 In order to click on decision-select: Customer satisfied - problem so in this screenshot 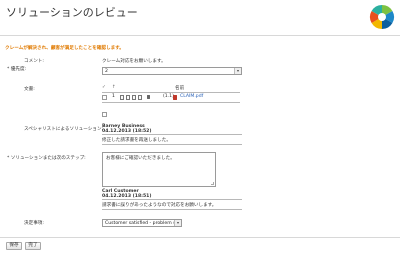, I will do `click(142, 223)`.